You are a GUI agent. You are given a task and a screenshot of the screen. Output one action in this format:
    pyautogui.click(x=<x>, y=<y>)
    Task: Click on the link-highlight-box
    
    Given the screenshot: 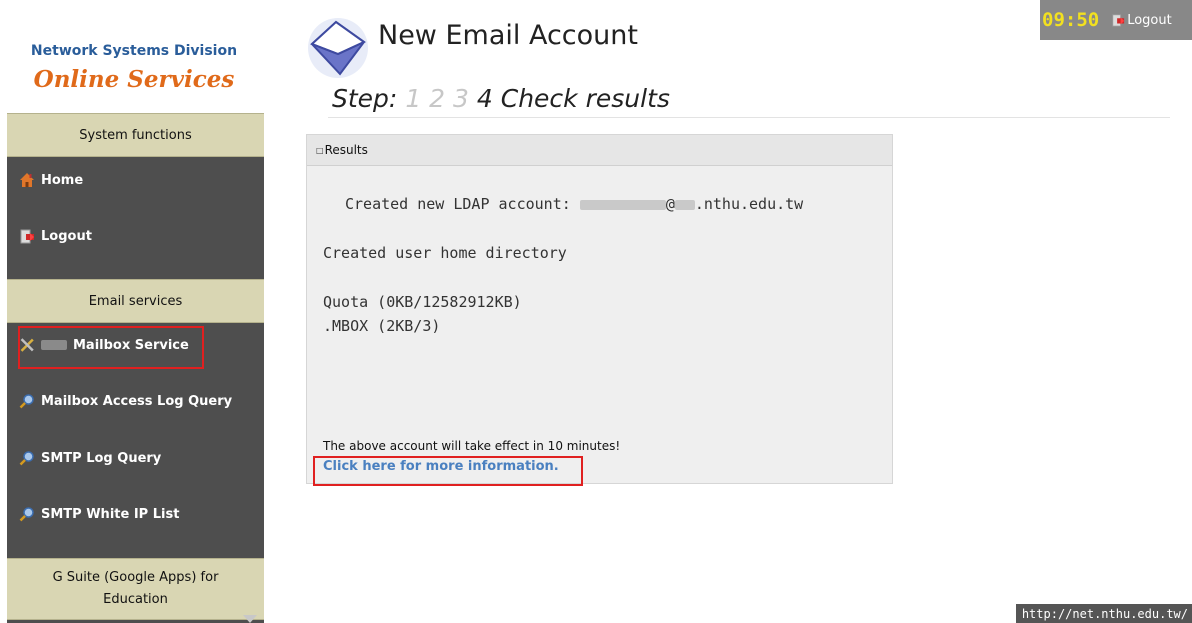 What is the action you would take?
    pyautogui.click(x=448, y=471)
    